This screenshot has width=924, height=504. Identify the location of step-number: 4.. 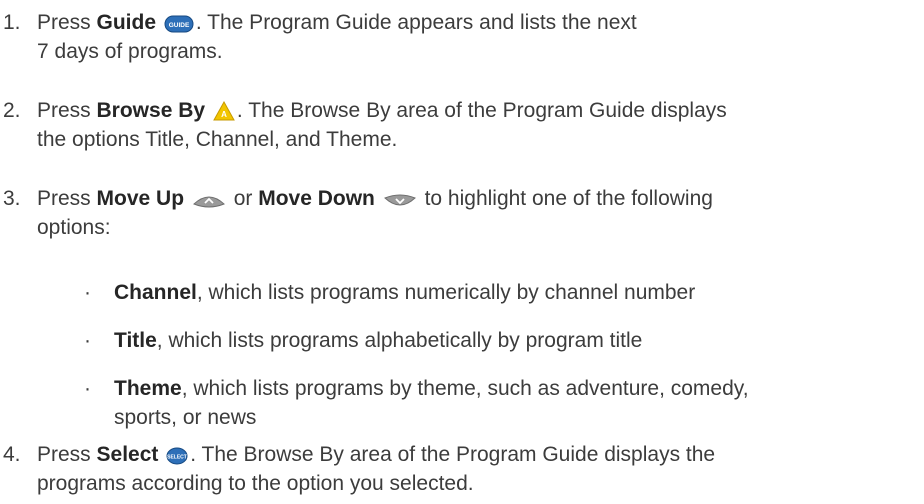
(12, 454).